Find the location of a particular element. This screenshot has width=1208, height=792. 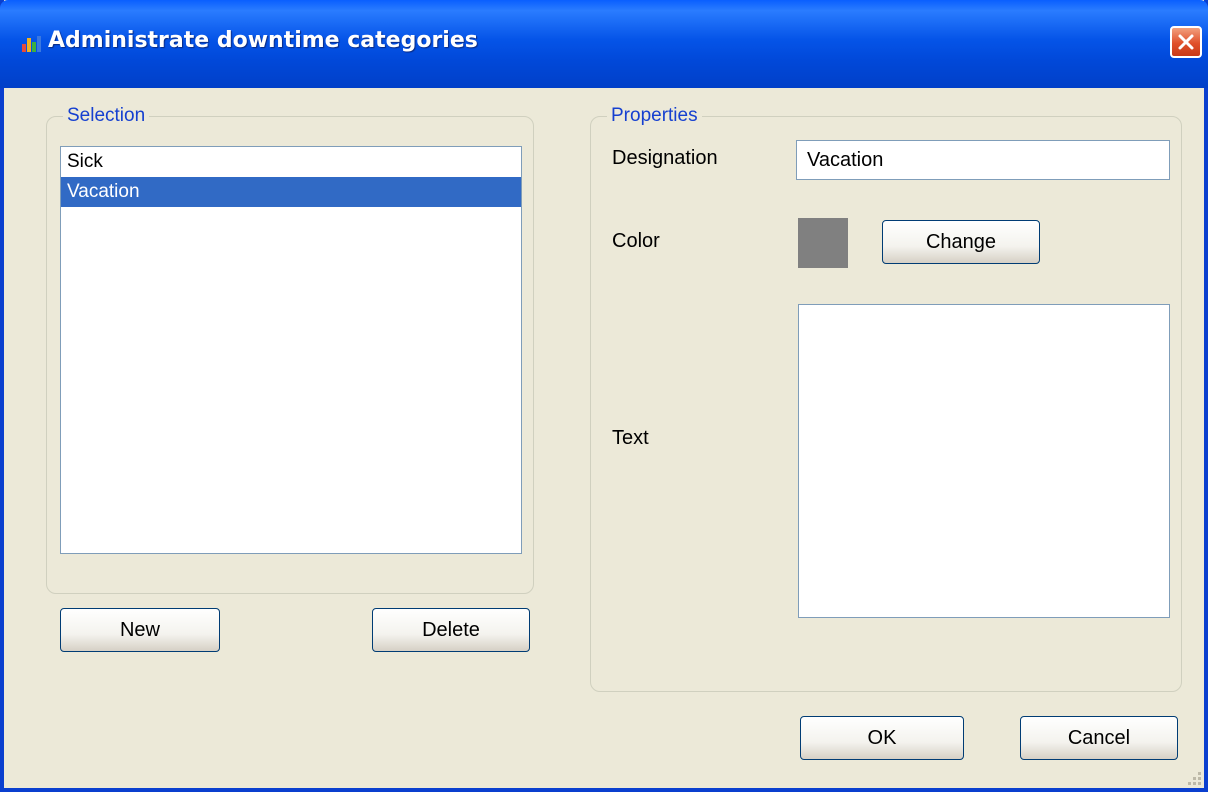

delete-button: Delete is located at coordinates (451, 630).